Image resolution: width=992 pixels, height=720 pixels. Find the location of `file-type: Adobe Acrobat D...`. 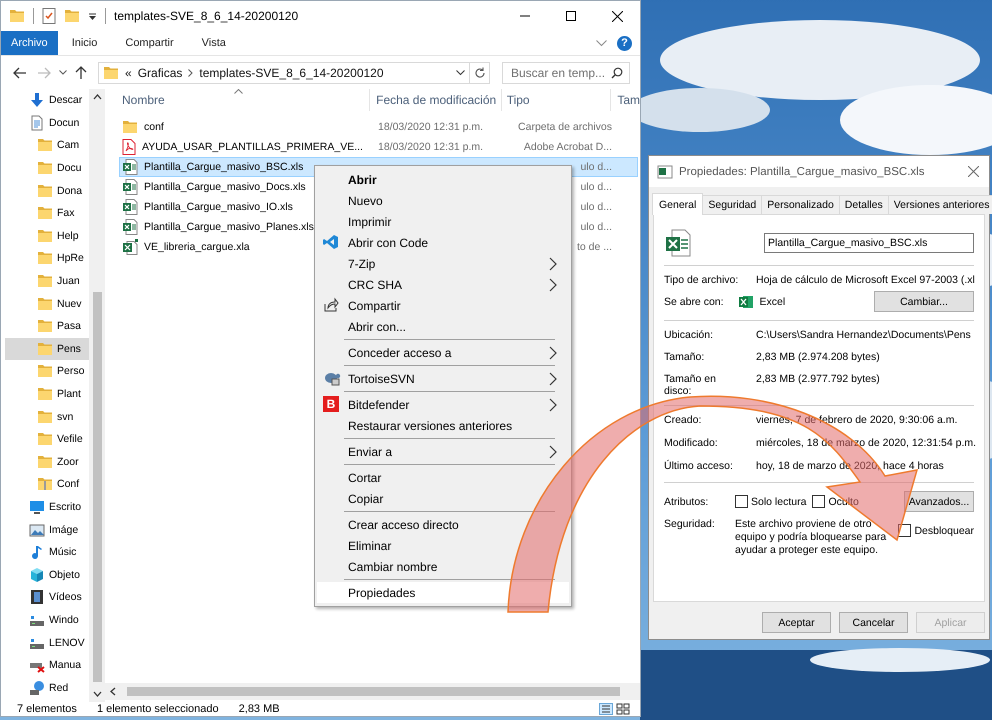

file-type: Adobe Acrobat D... is located at coordinates (568, 147).